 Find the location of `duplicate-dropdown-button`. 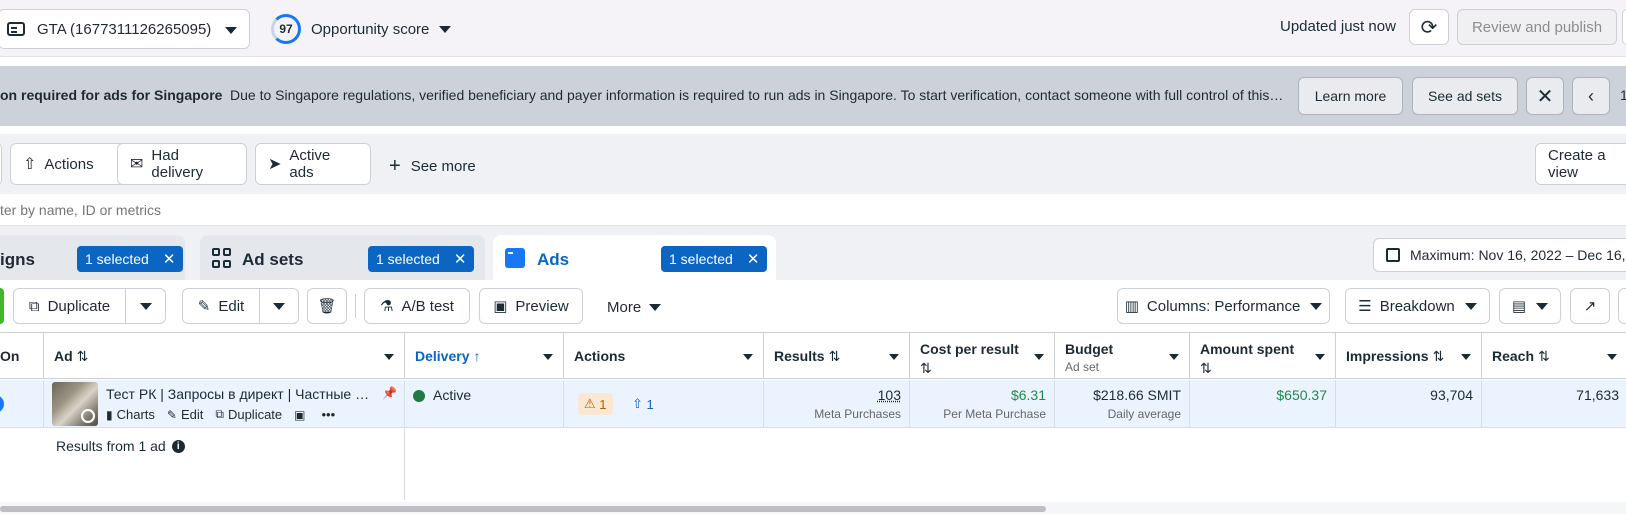

duplicate-dropdown-button is located at coordinates (145, 306).